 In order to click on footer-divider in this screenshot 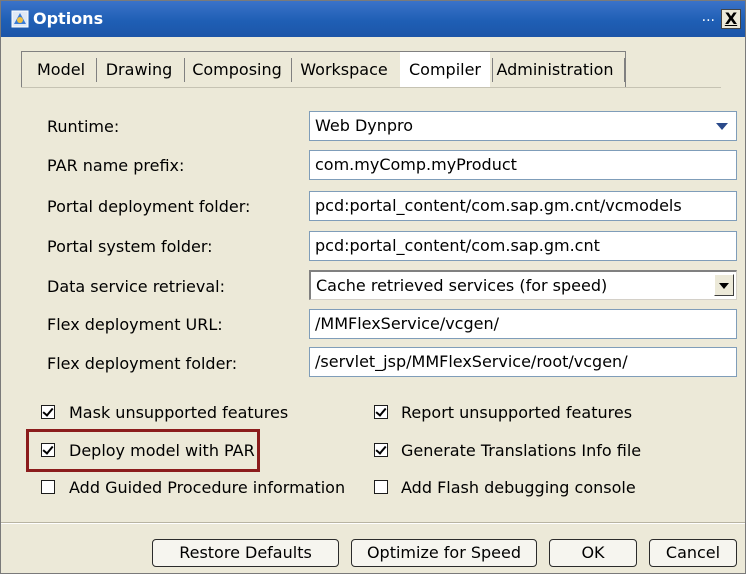, I will do `click(373, 523)`.